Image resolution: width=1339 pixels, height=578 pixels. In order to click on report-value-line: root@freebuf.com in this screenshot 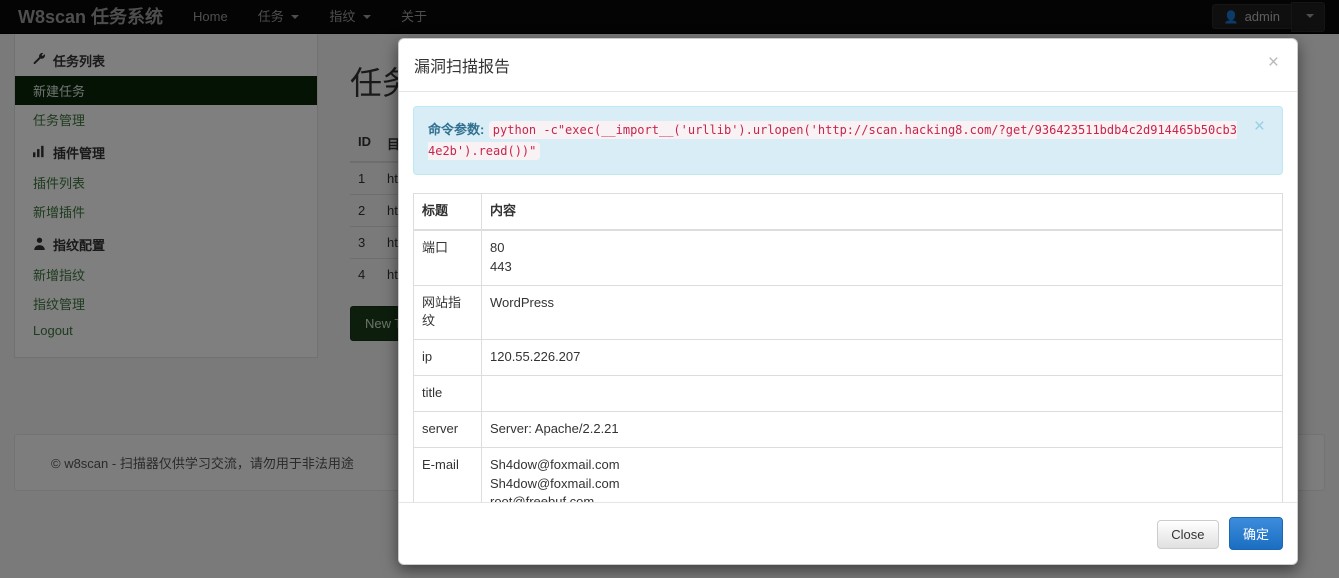, I will do `click(542, 498)`.